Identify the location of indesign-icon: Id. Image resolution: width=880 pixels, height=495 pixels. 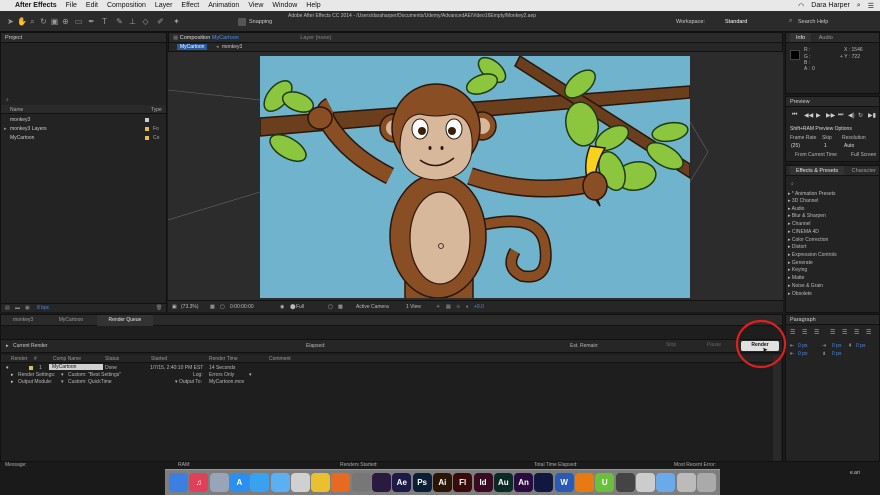
(483, 482).